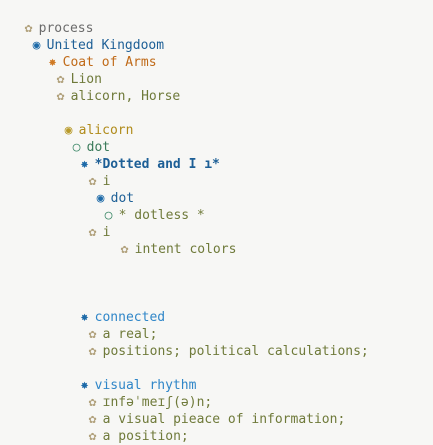 The width and height of the screenshot is (433, 445). What do you see at coordinates (115, 308) in the screenshot?
I see `outline-item-connected: ✸ connected` at bounding box center [115, 308].